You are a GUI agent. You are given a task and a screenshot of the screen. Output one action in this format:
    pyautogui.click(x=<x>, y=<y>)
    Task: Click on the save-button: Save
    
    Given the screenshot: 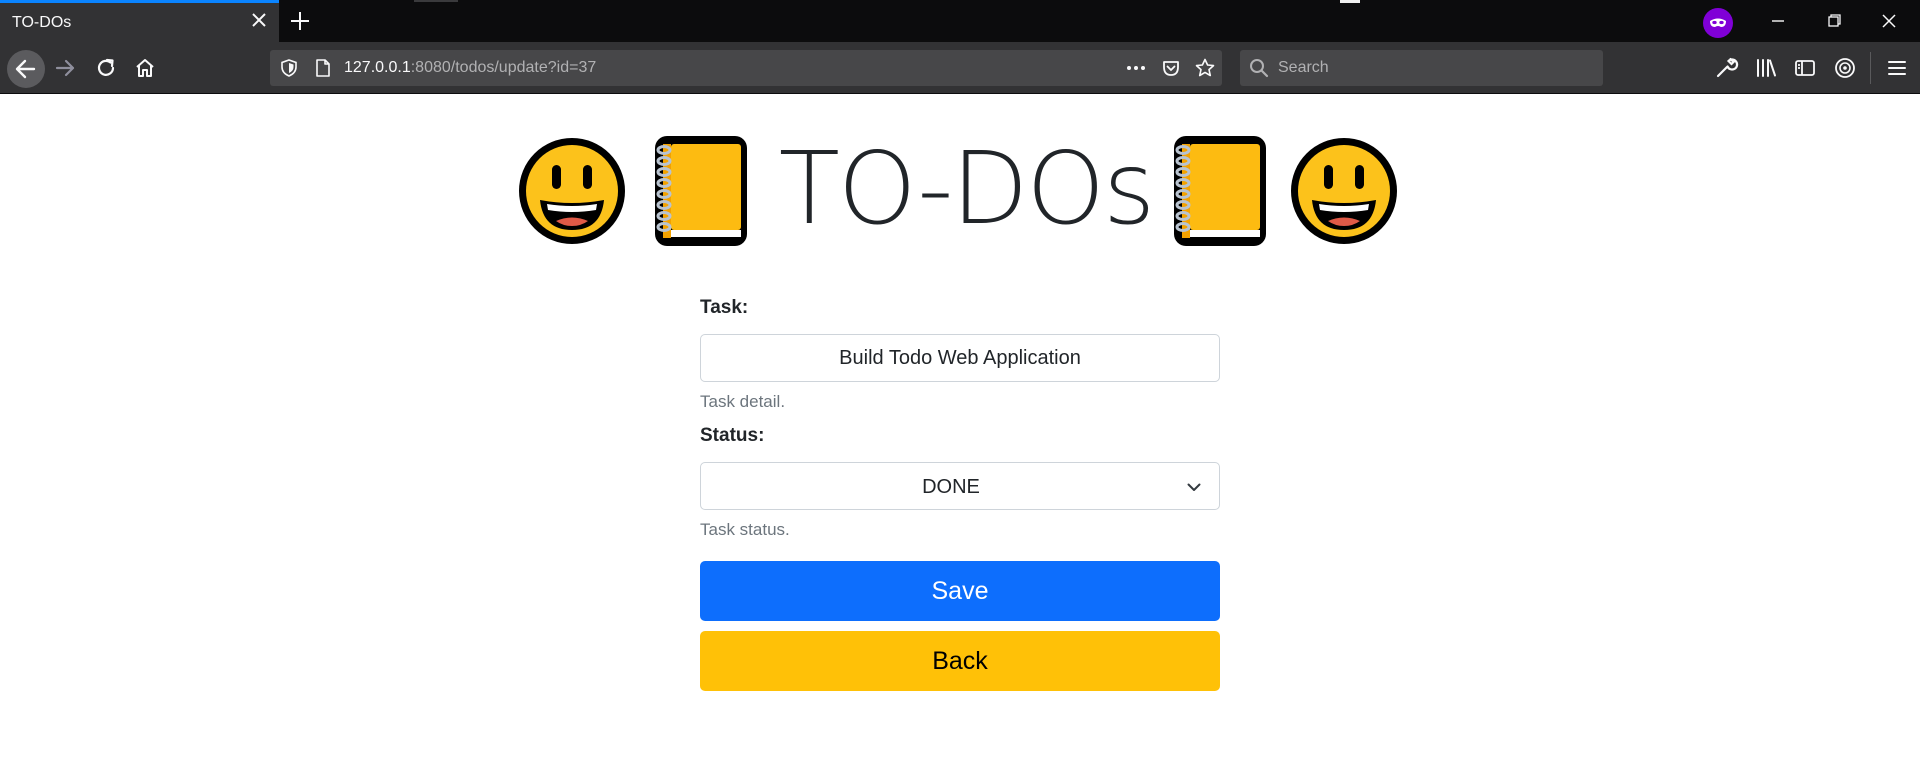 What is the action you would take?
    pyautogui.click(x=960, y=591)
    